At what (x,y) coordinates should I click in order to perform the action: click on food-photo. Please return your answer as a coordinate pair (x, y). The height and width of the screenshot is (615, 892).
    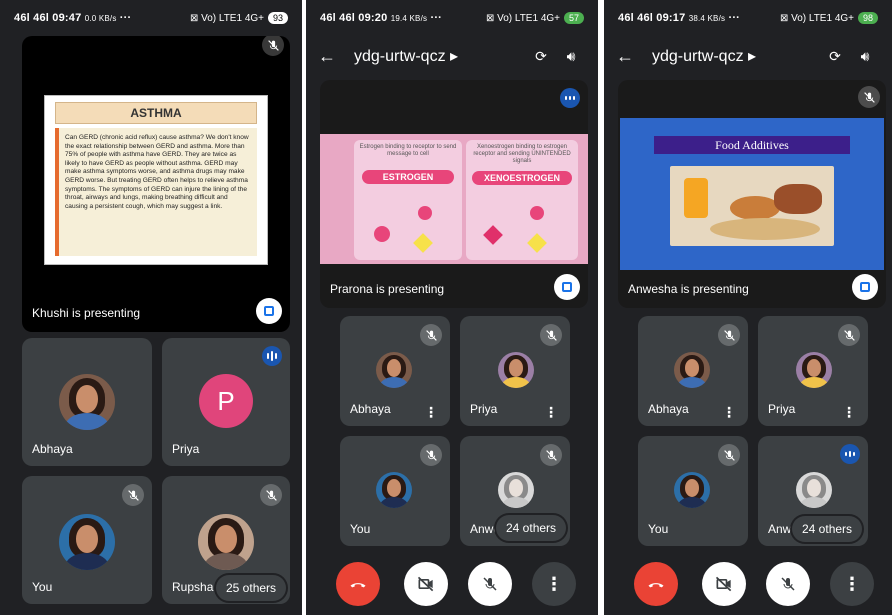
    Looking at the image, I should click on (752, 206).